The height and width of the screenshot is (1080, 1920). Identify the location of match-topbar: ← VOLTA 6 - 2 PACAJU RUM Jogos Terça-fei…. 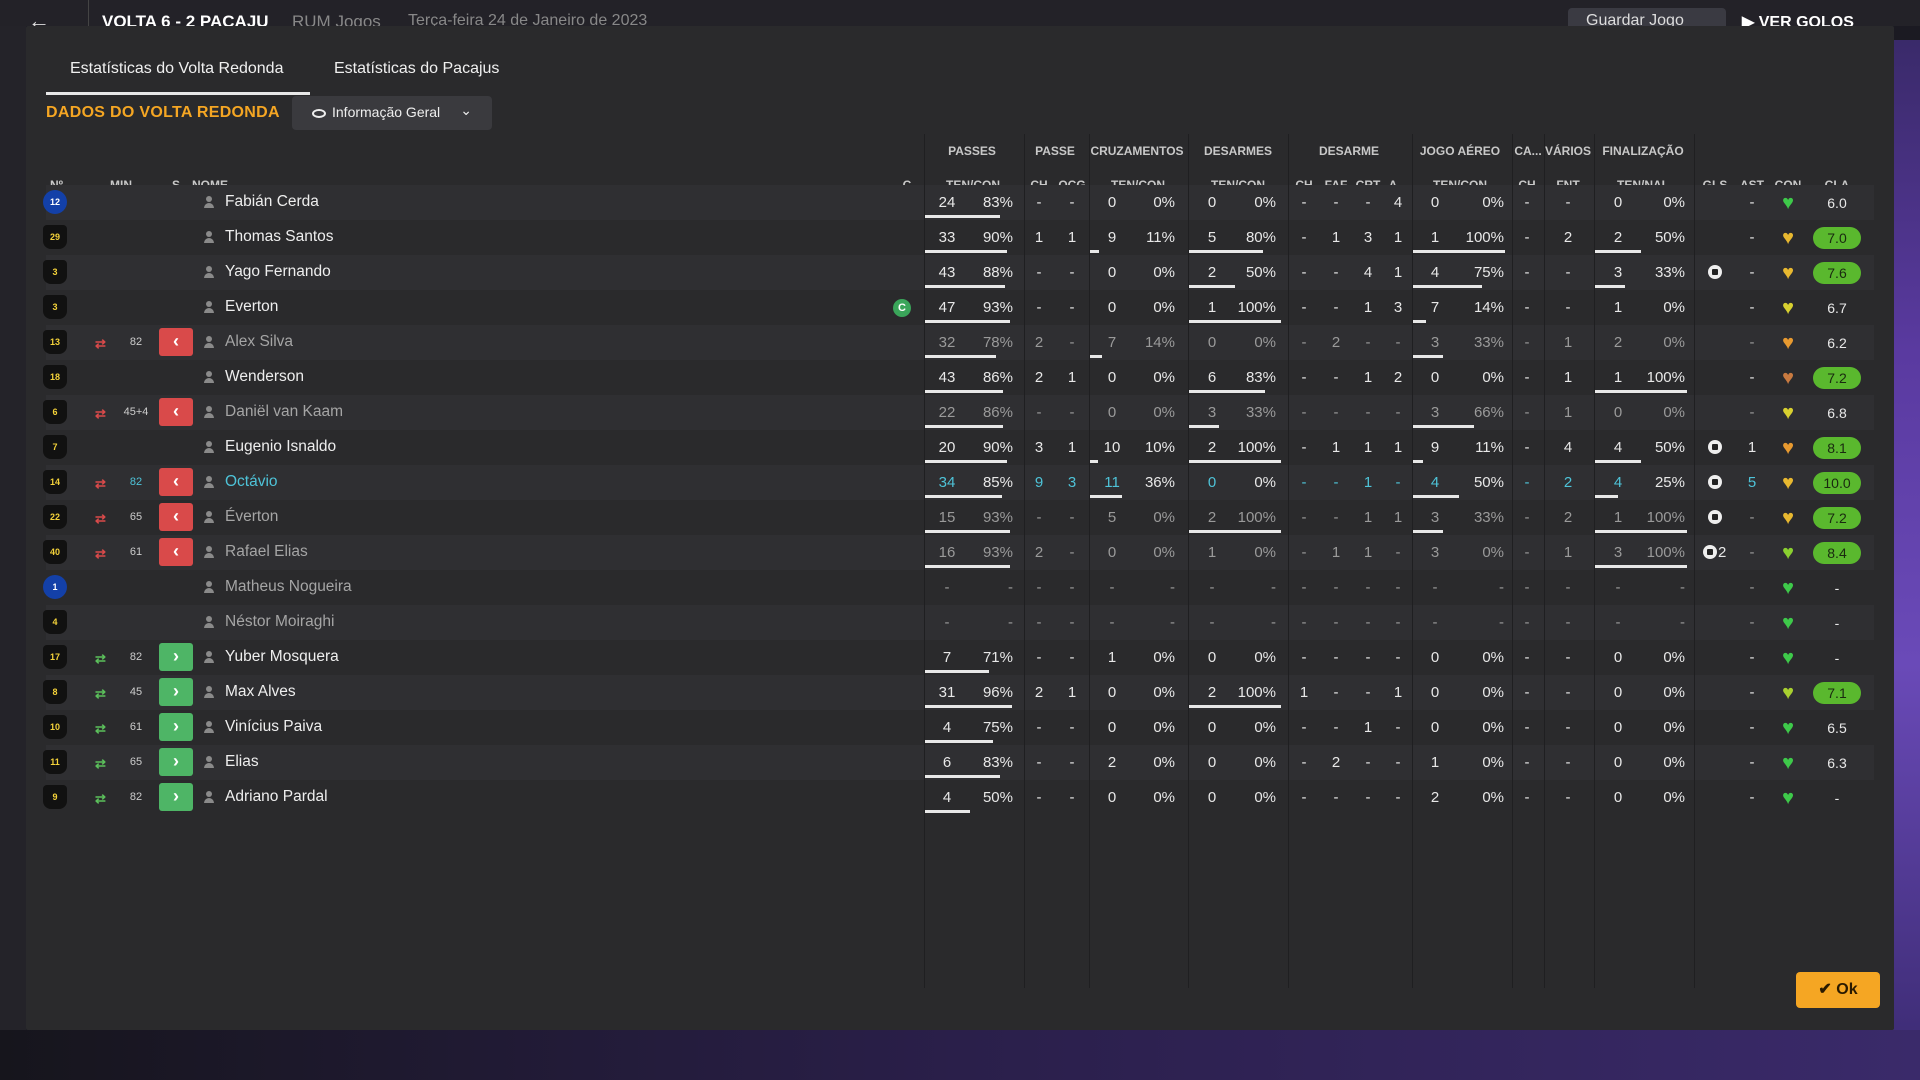
(960, 13).